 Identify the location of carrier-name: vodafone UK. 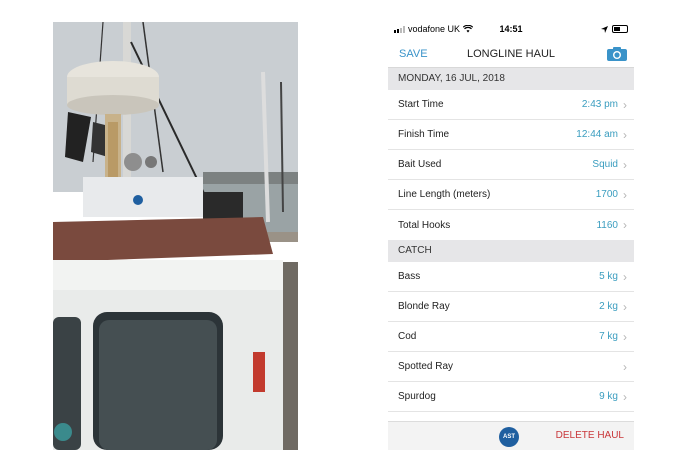
(434, 29).